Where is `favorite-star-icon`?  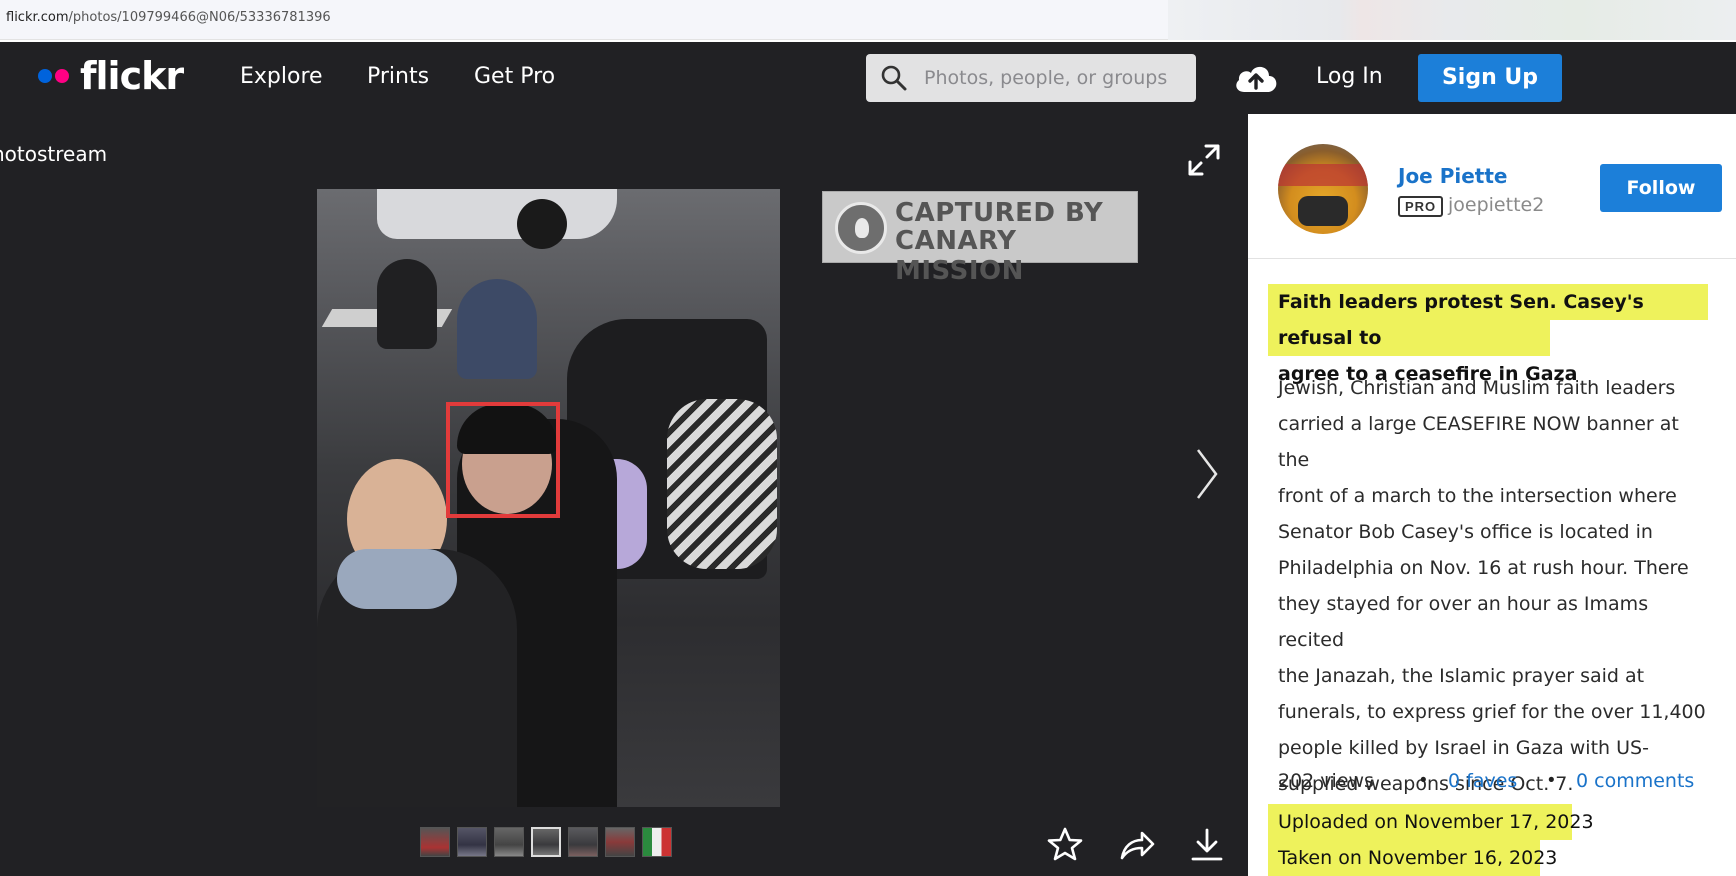
favorite-star-icon is located at coordinates (1065, 845).